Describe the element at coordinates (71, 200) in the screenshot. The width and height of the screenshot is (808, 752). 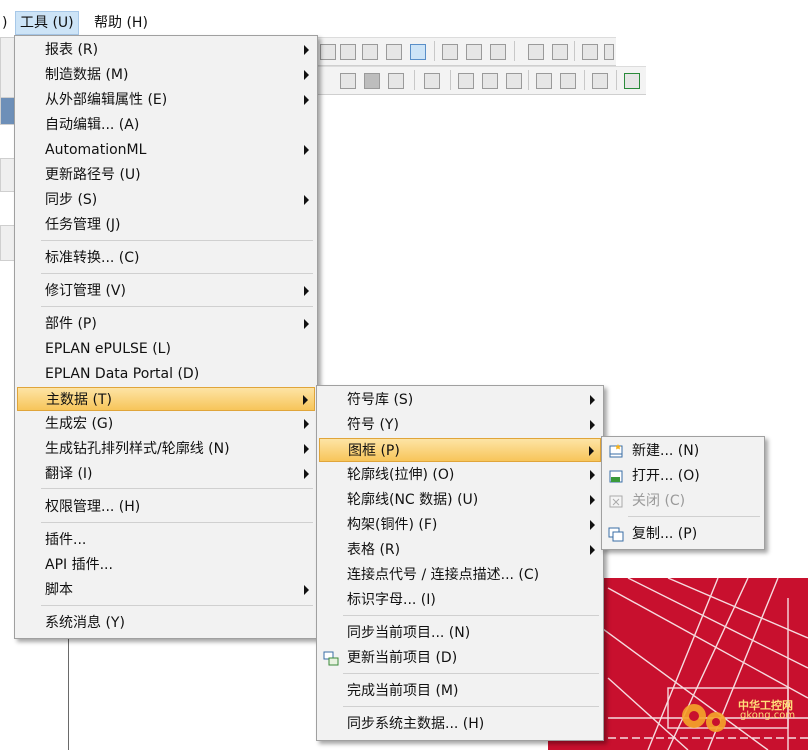
I see `menu-item-label: 同步 (S)` at that location.